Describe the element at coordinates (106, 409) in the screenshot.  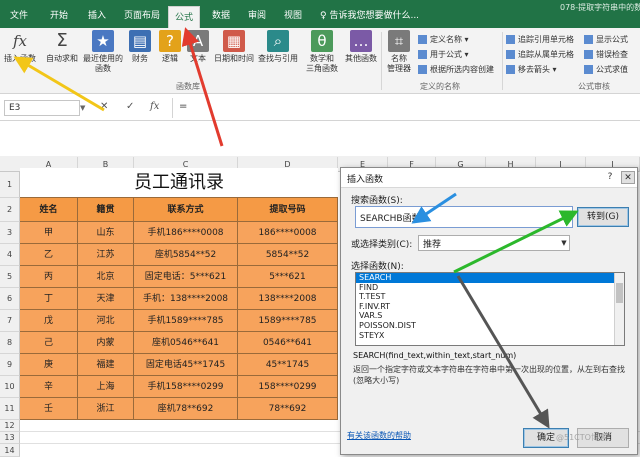
I see `table-cell: 浙江` at that location.